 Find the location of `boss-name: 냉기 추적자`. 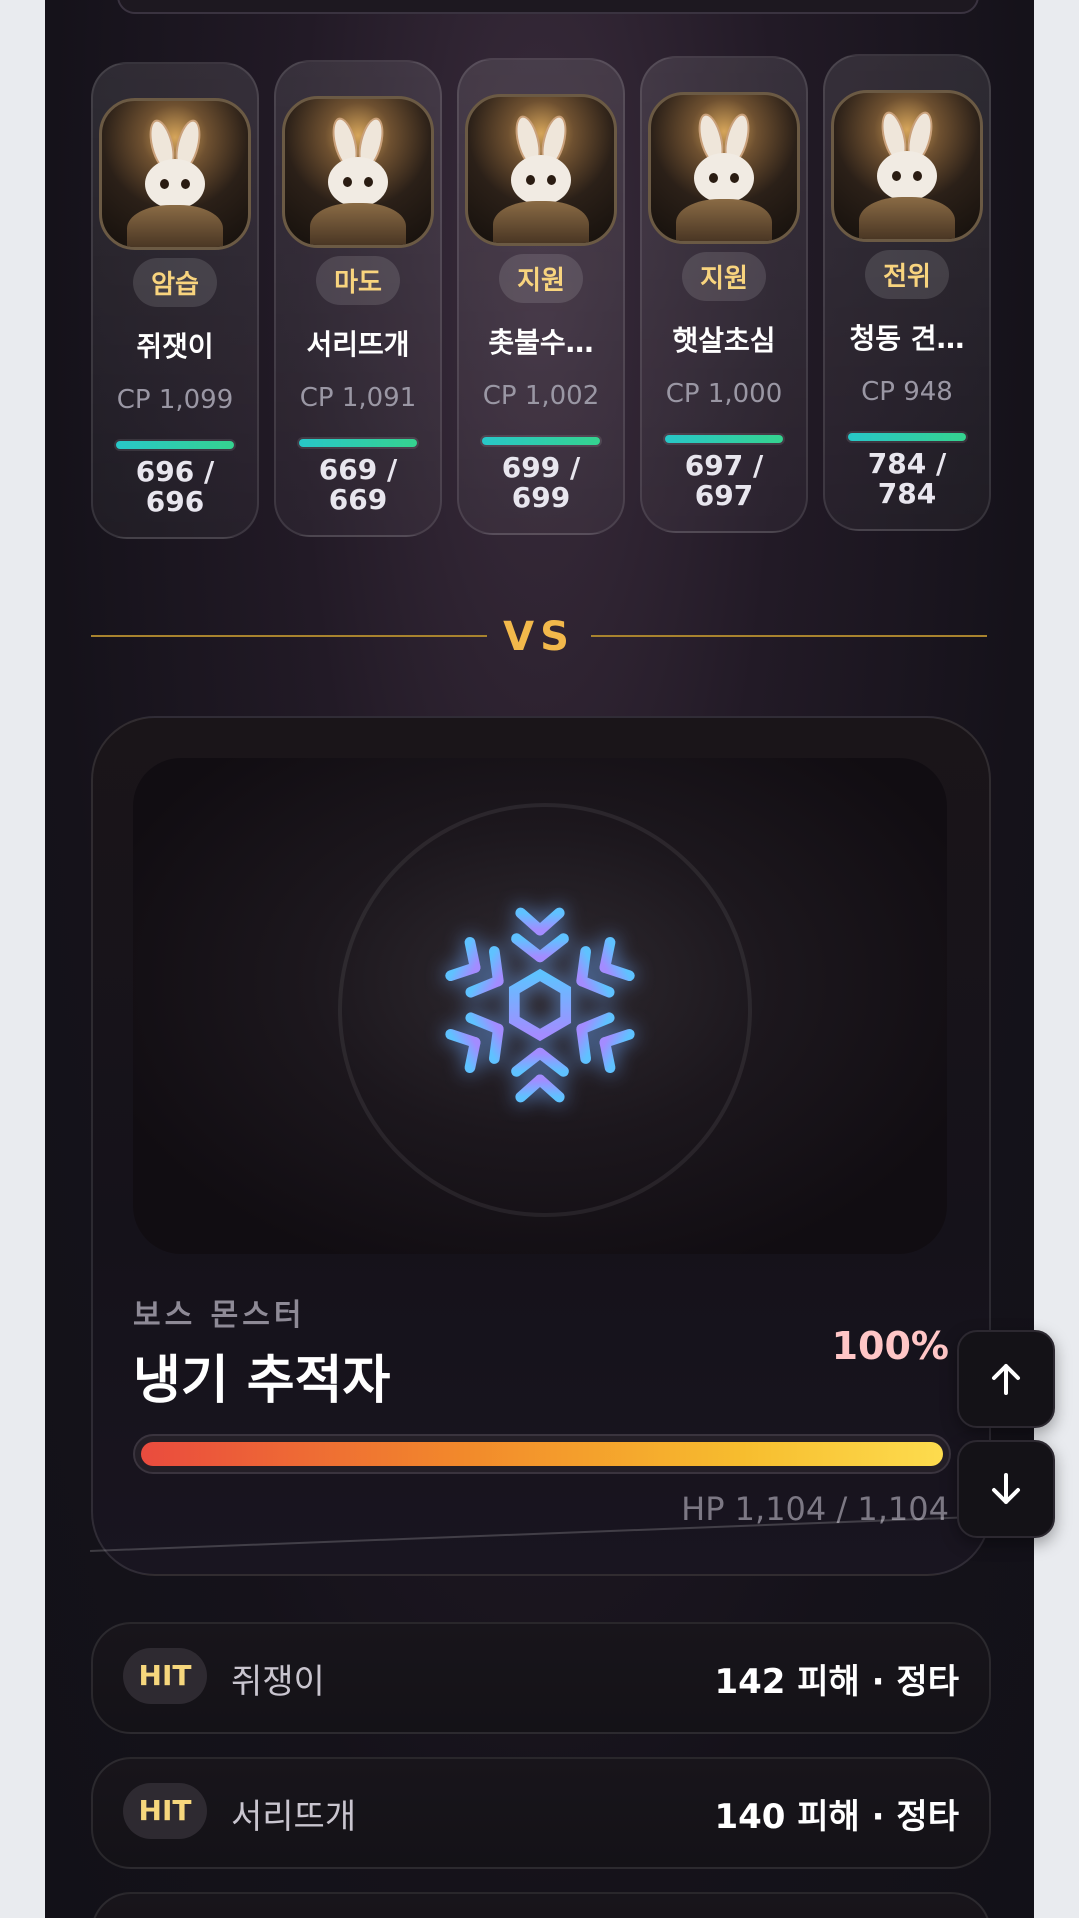

boss-name: 냉기 추적자 is located at coordinates (262, 1381).